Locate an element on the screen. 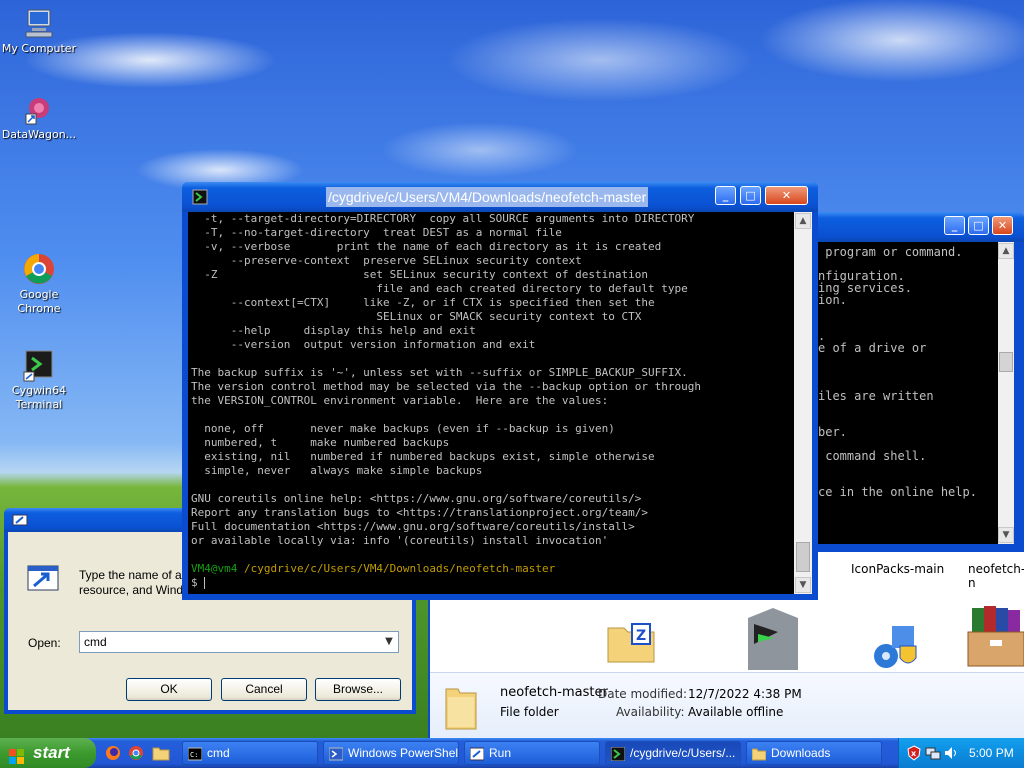 This screenshot has width=1024, height=775. open-combobox: ▼ is located at coordinates (239, 642).